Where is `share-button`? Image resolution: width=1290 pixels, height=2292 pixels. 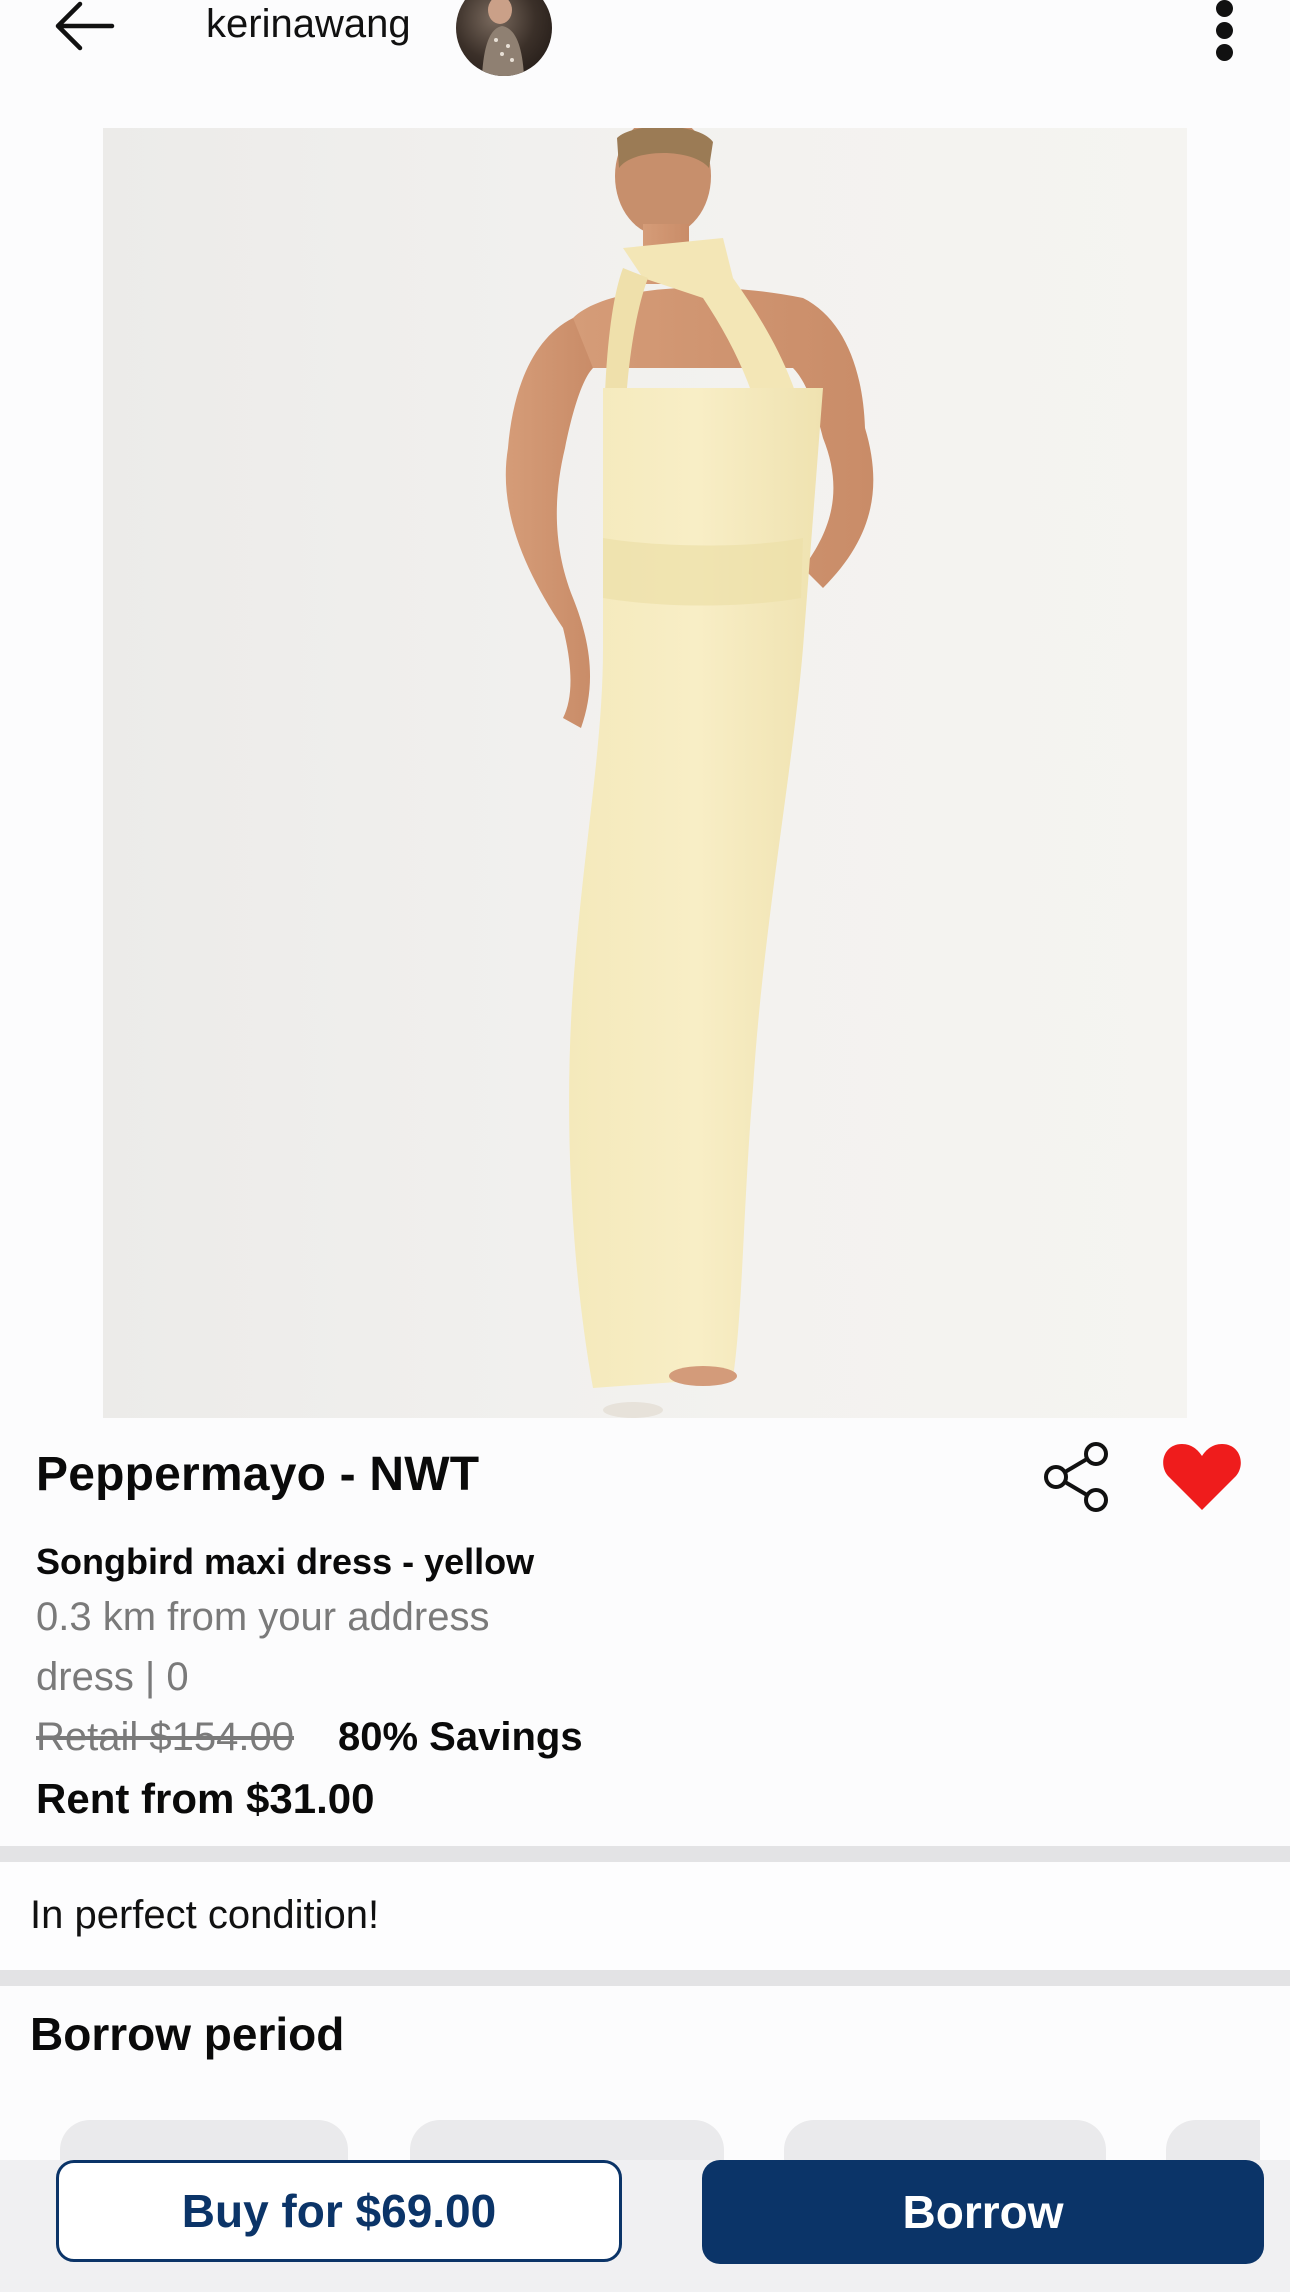
share-button is located at coordinates (1077, 1477).